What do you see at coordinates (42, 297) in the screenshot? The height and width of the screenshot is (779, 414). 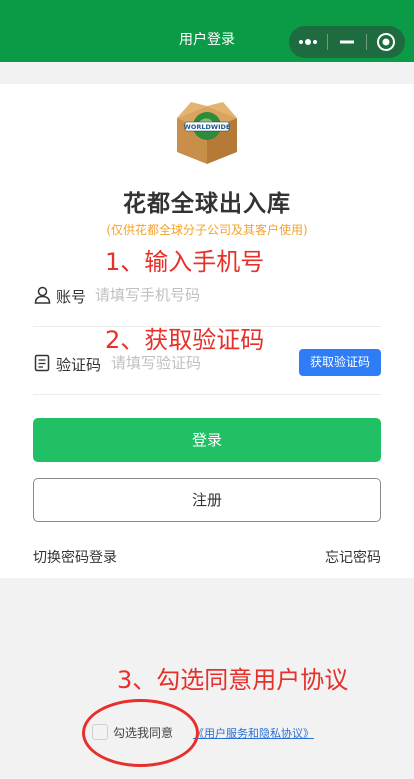 I see `user-icon` at bounding box center [42, 297].